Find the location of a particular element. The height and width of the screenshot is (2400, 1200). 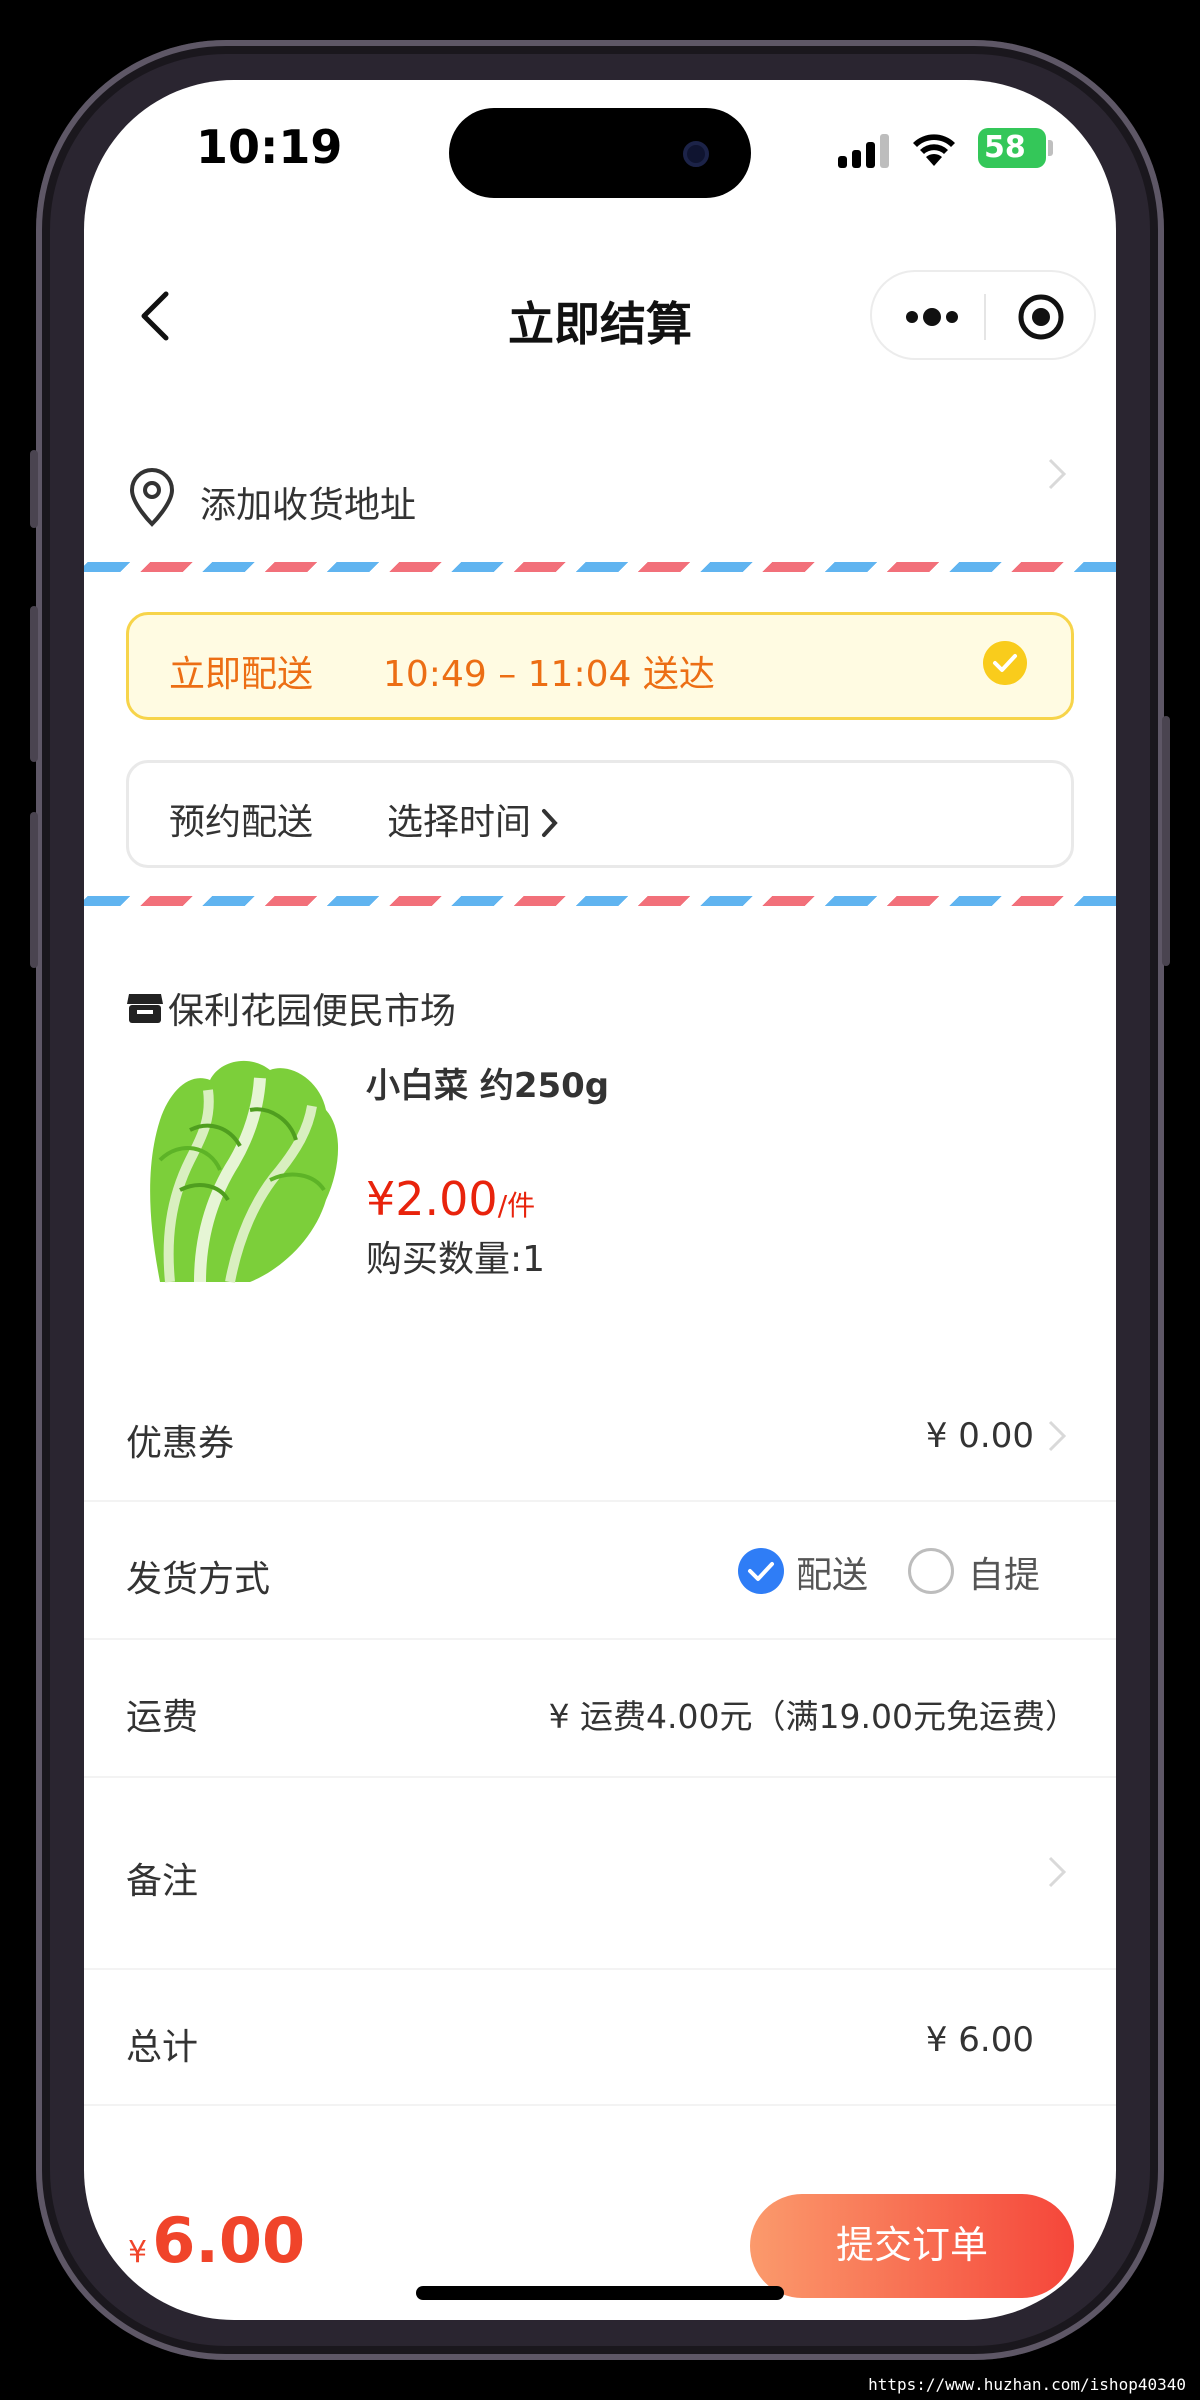

store-header: 保利花园便民市场 is located at coordinates (291, 1008).